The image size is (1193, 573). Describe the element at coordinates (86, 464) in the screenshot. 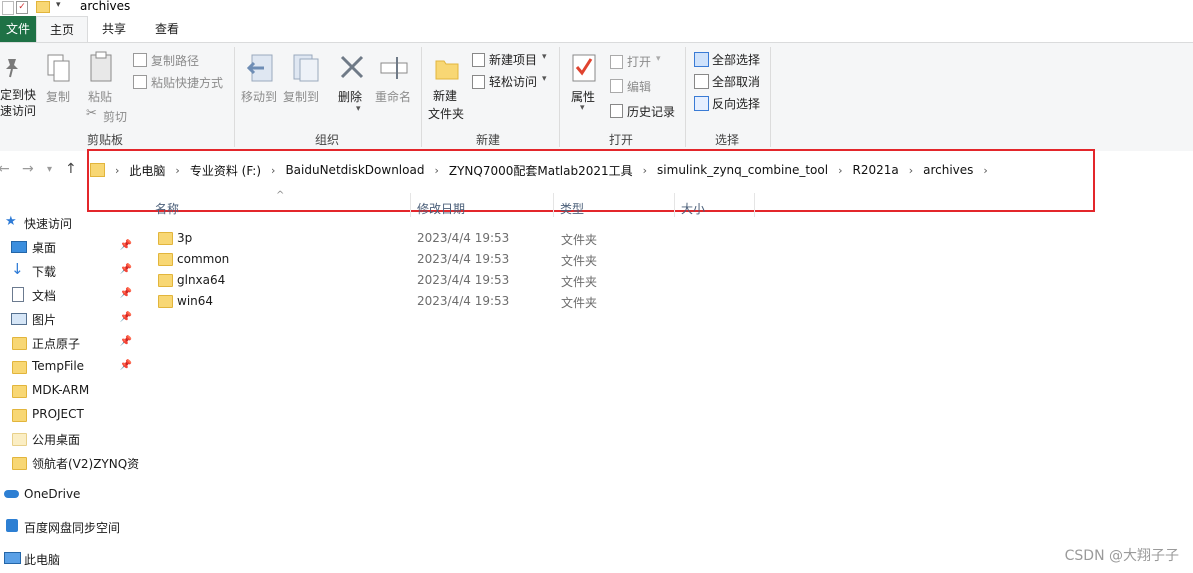

I see `nav-label: 领航者(V2)ZYNQ资` at that location.